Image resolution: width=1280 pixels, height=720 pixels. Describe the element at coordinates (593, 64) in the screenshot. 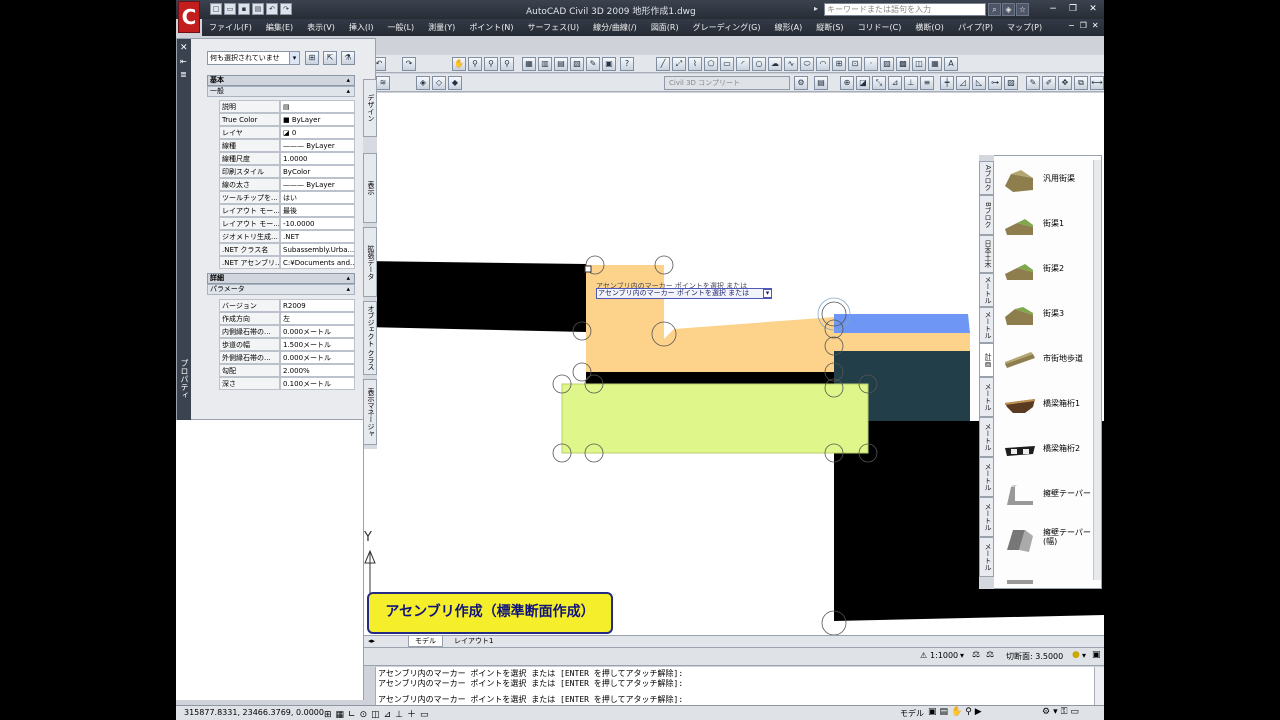

I see `markup-icon: ✎` at that location.